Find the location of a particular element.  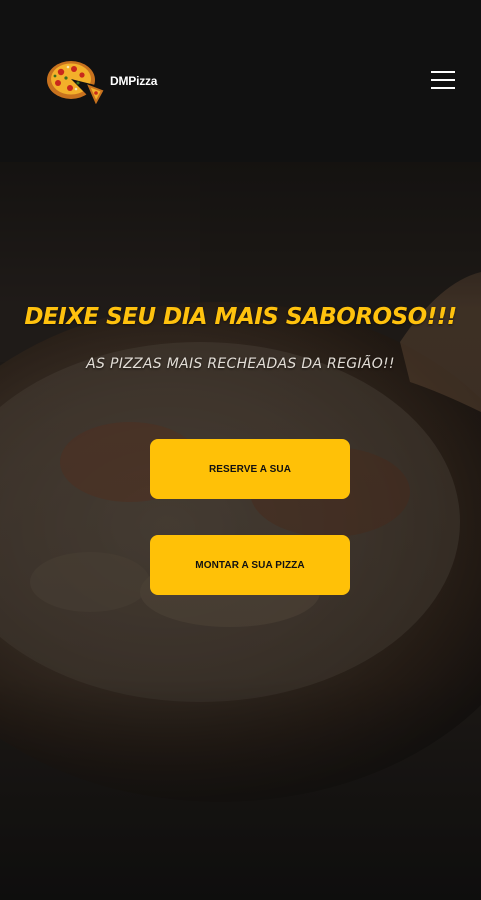

hero-title: DEIXE SEU DIA MAIS SABOROSO!!! is located at coordinates (240, 317).